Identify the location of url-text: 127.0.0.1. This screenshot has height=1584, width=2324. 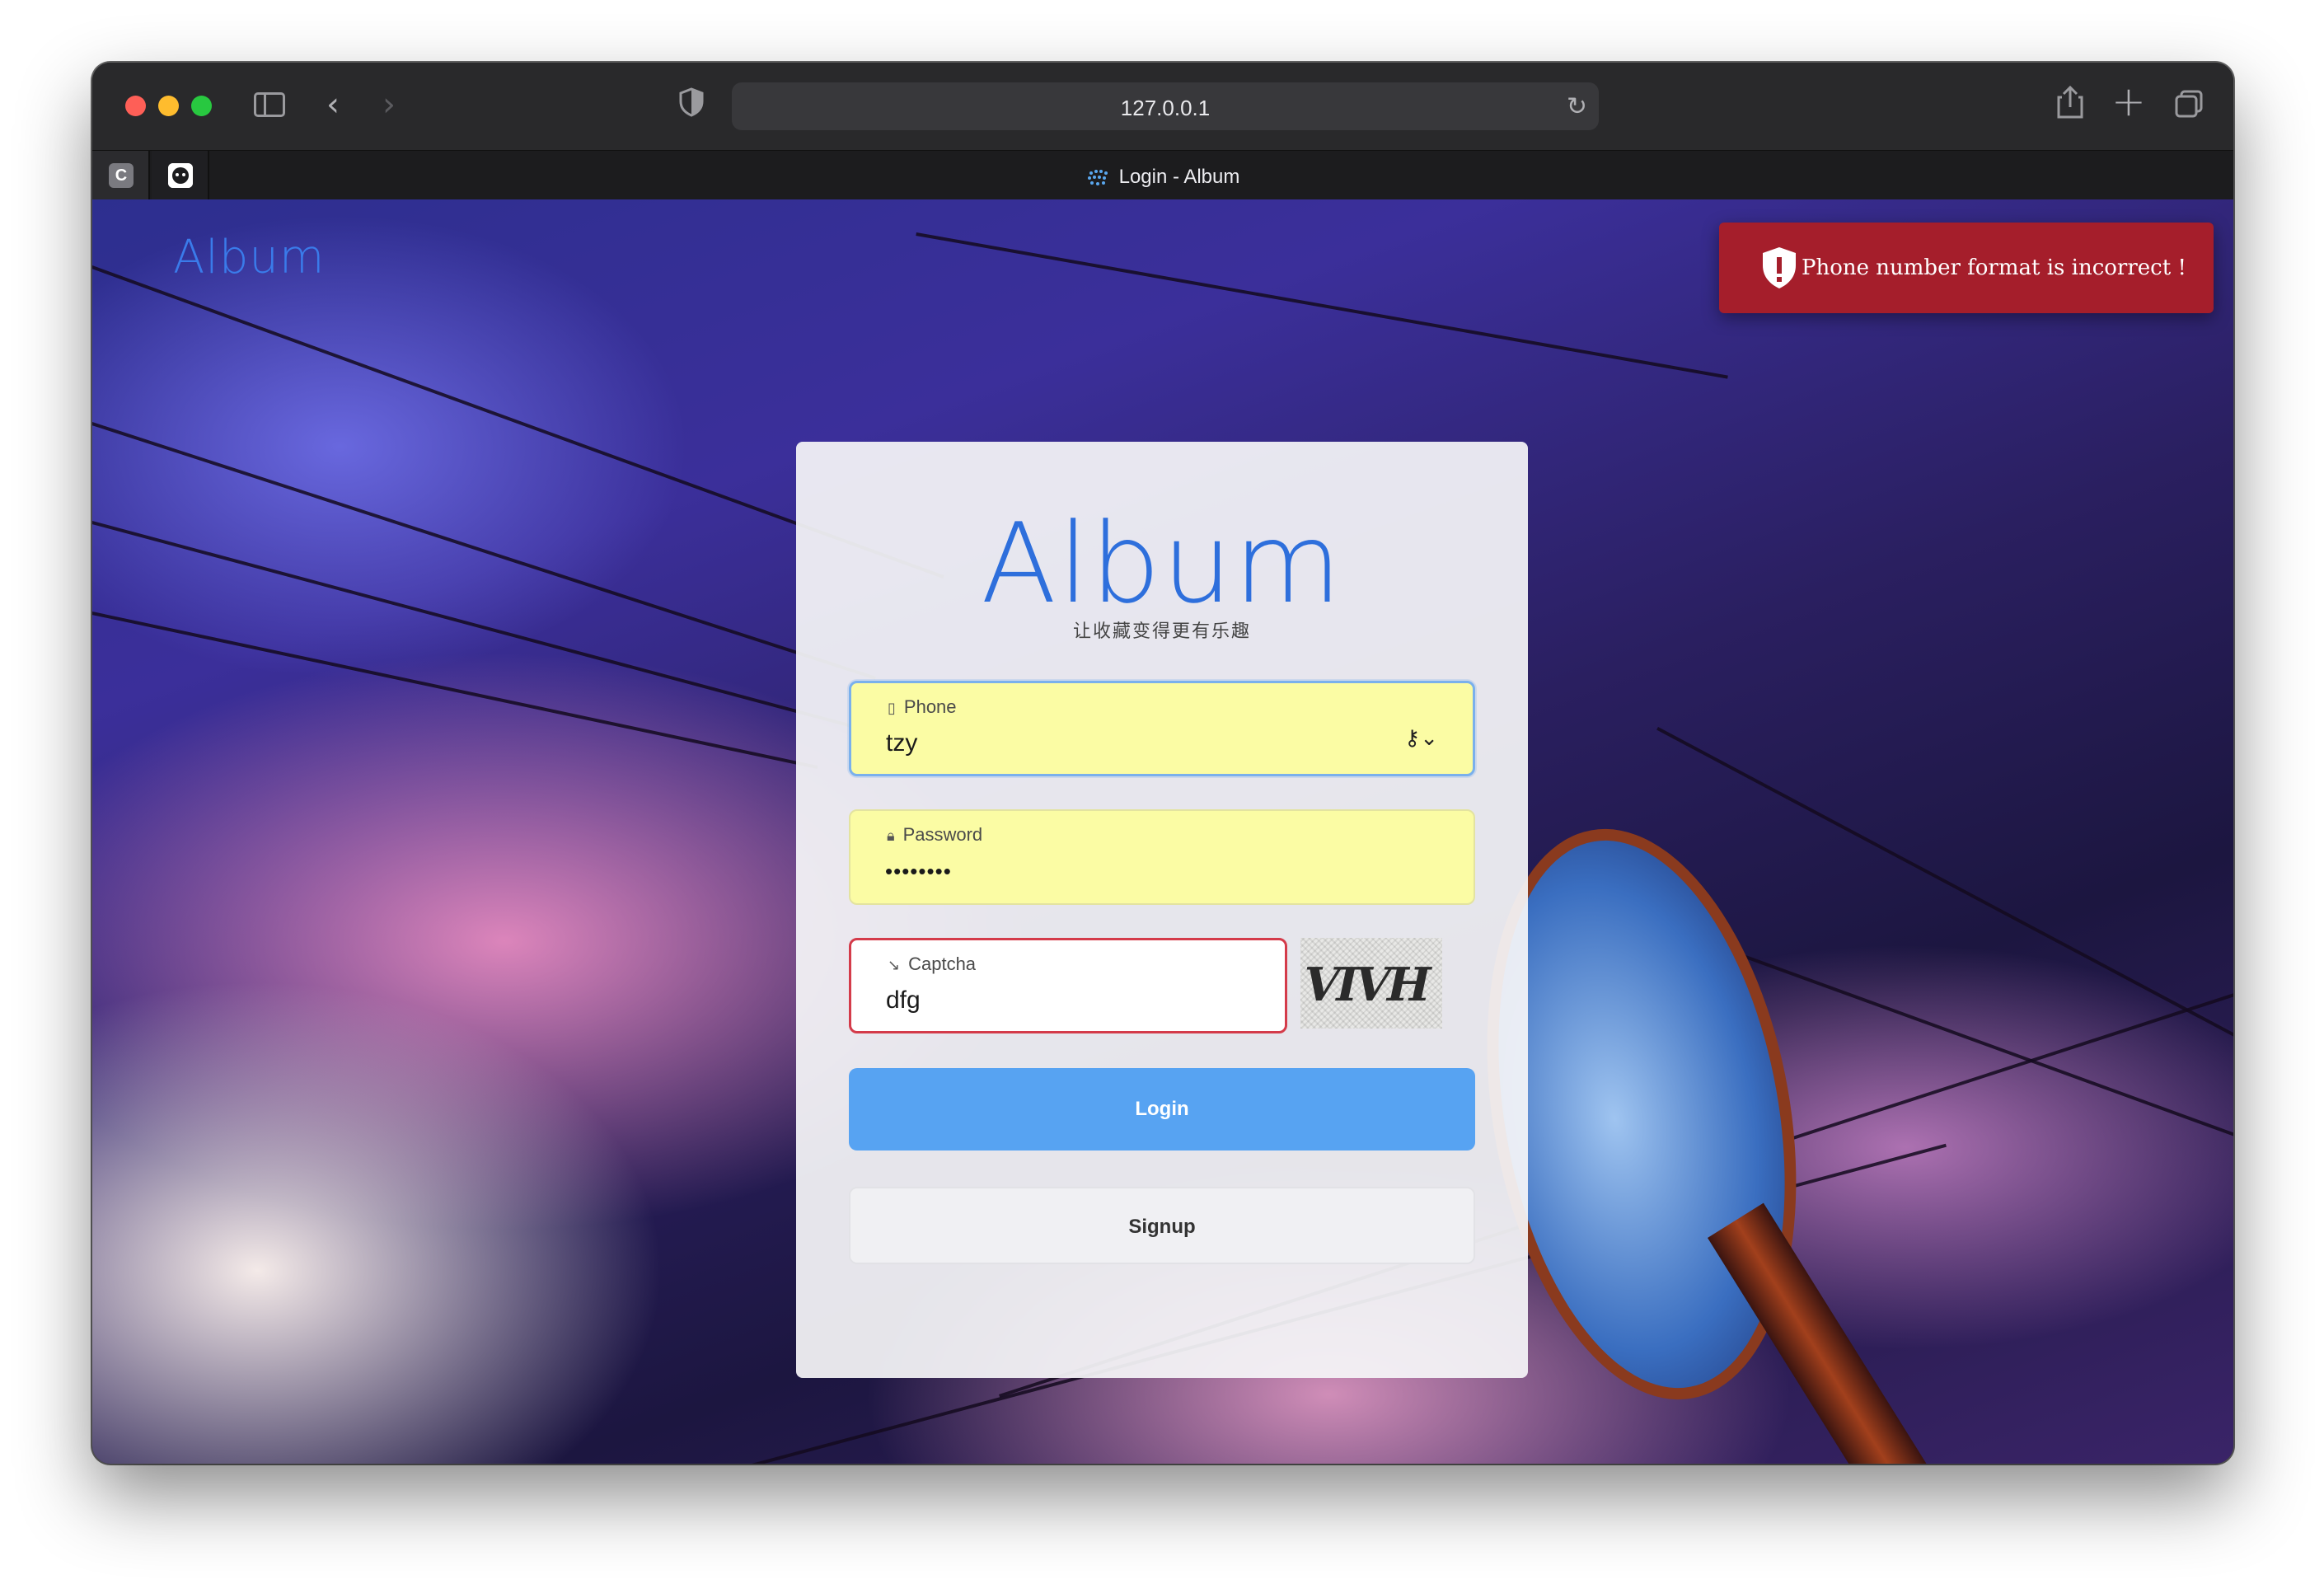
(1165, 108).